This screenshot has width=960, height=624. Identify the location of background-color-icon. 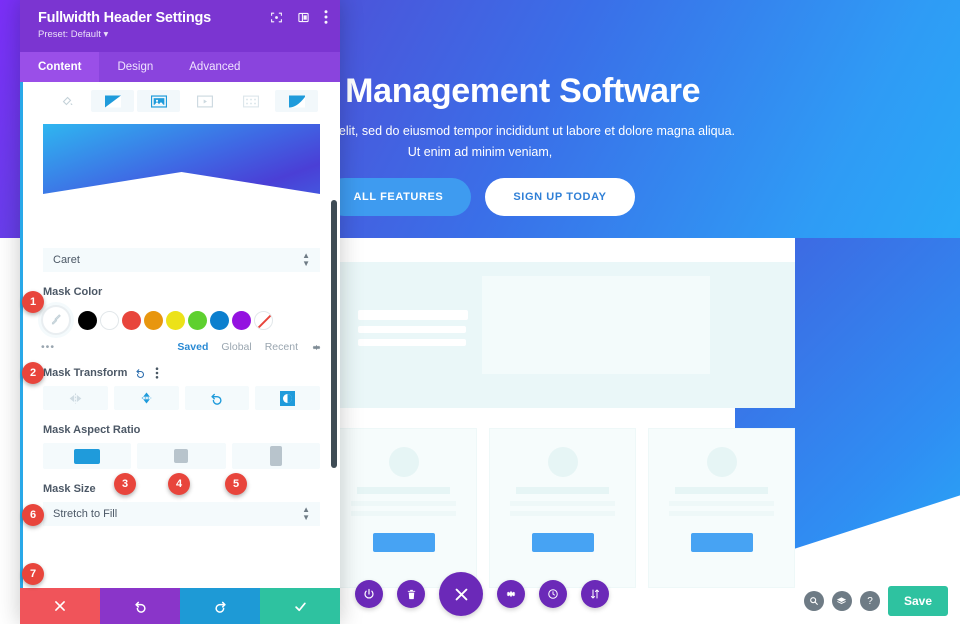
(66, 101).